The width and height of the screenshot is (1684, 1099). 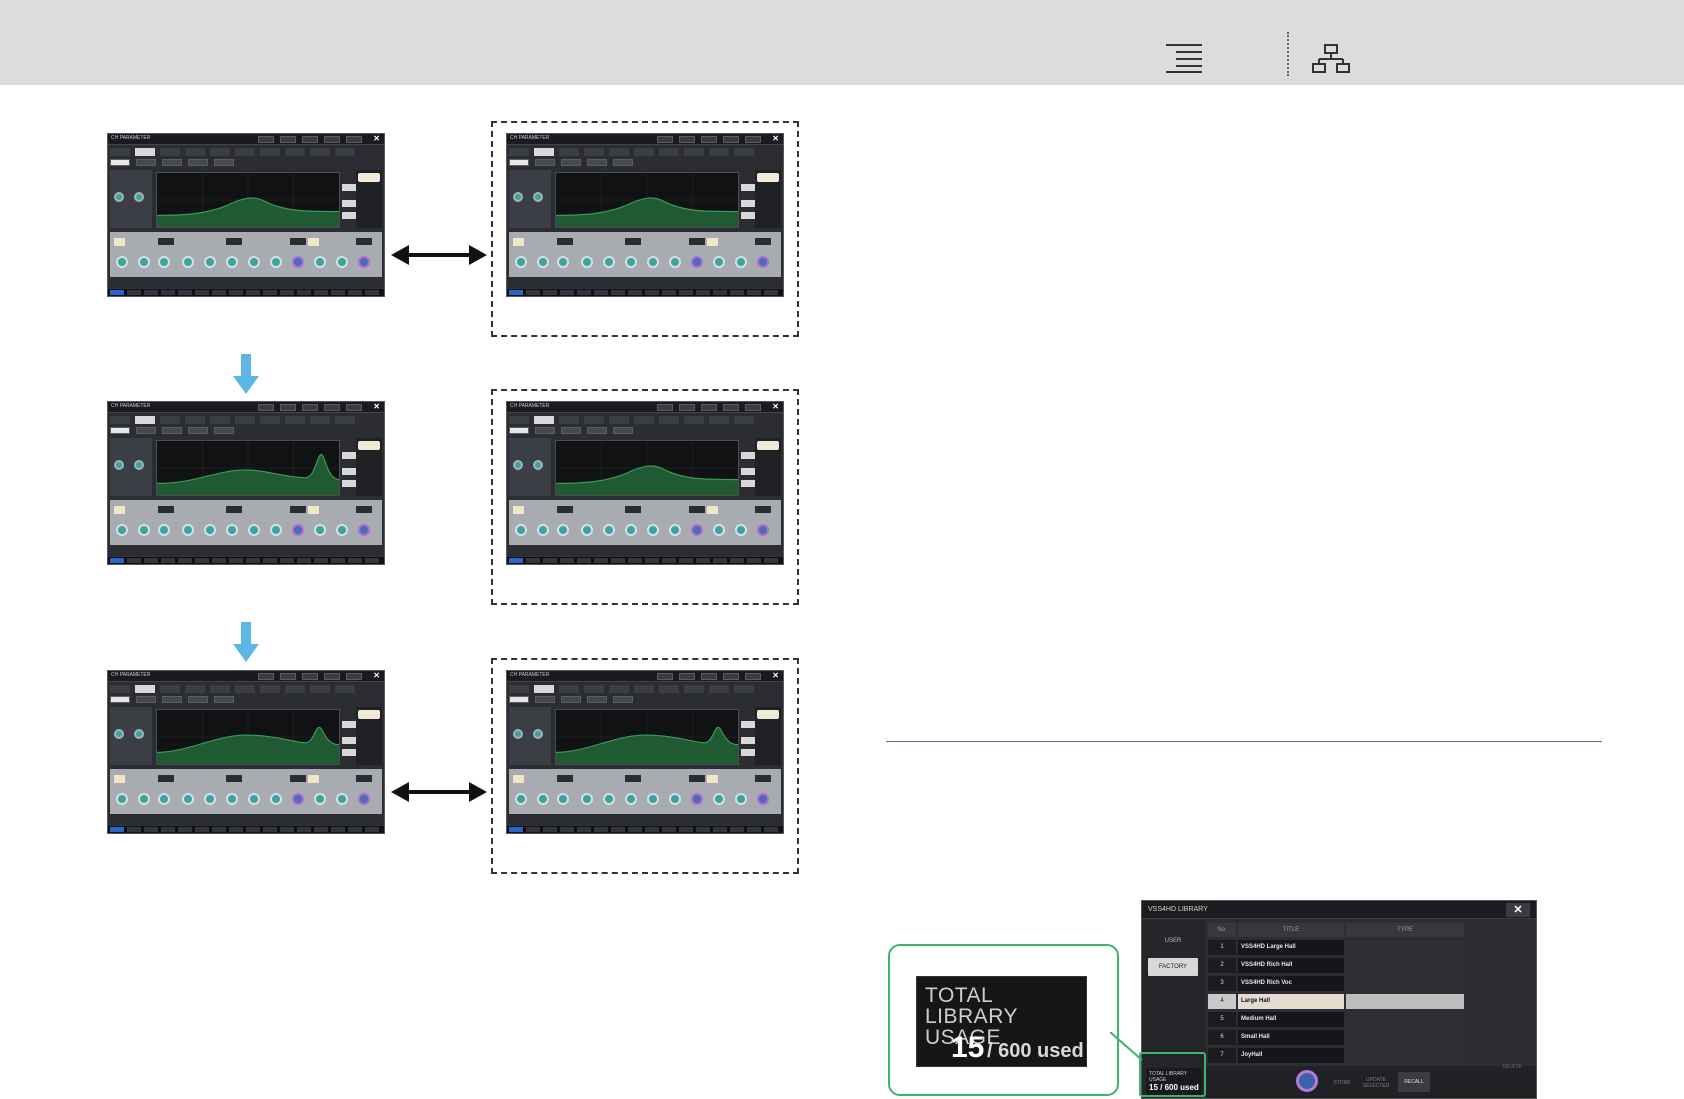 I want to click on close-button: ✕, so click(x=1518, y=910).